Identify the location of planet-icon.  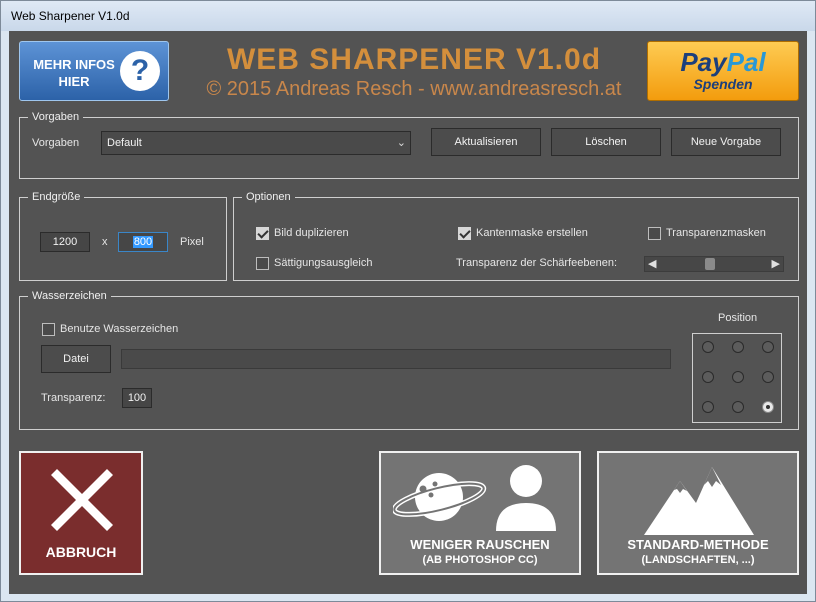
(440, 497).